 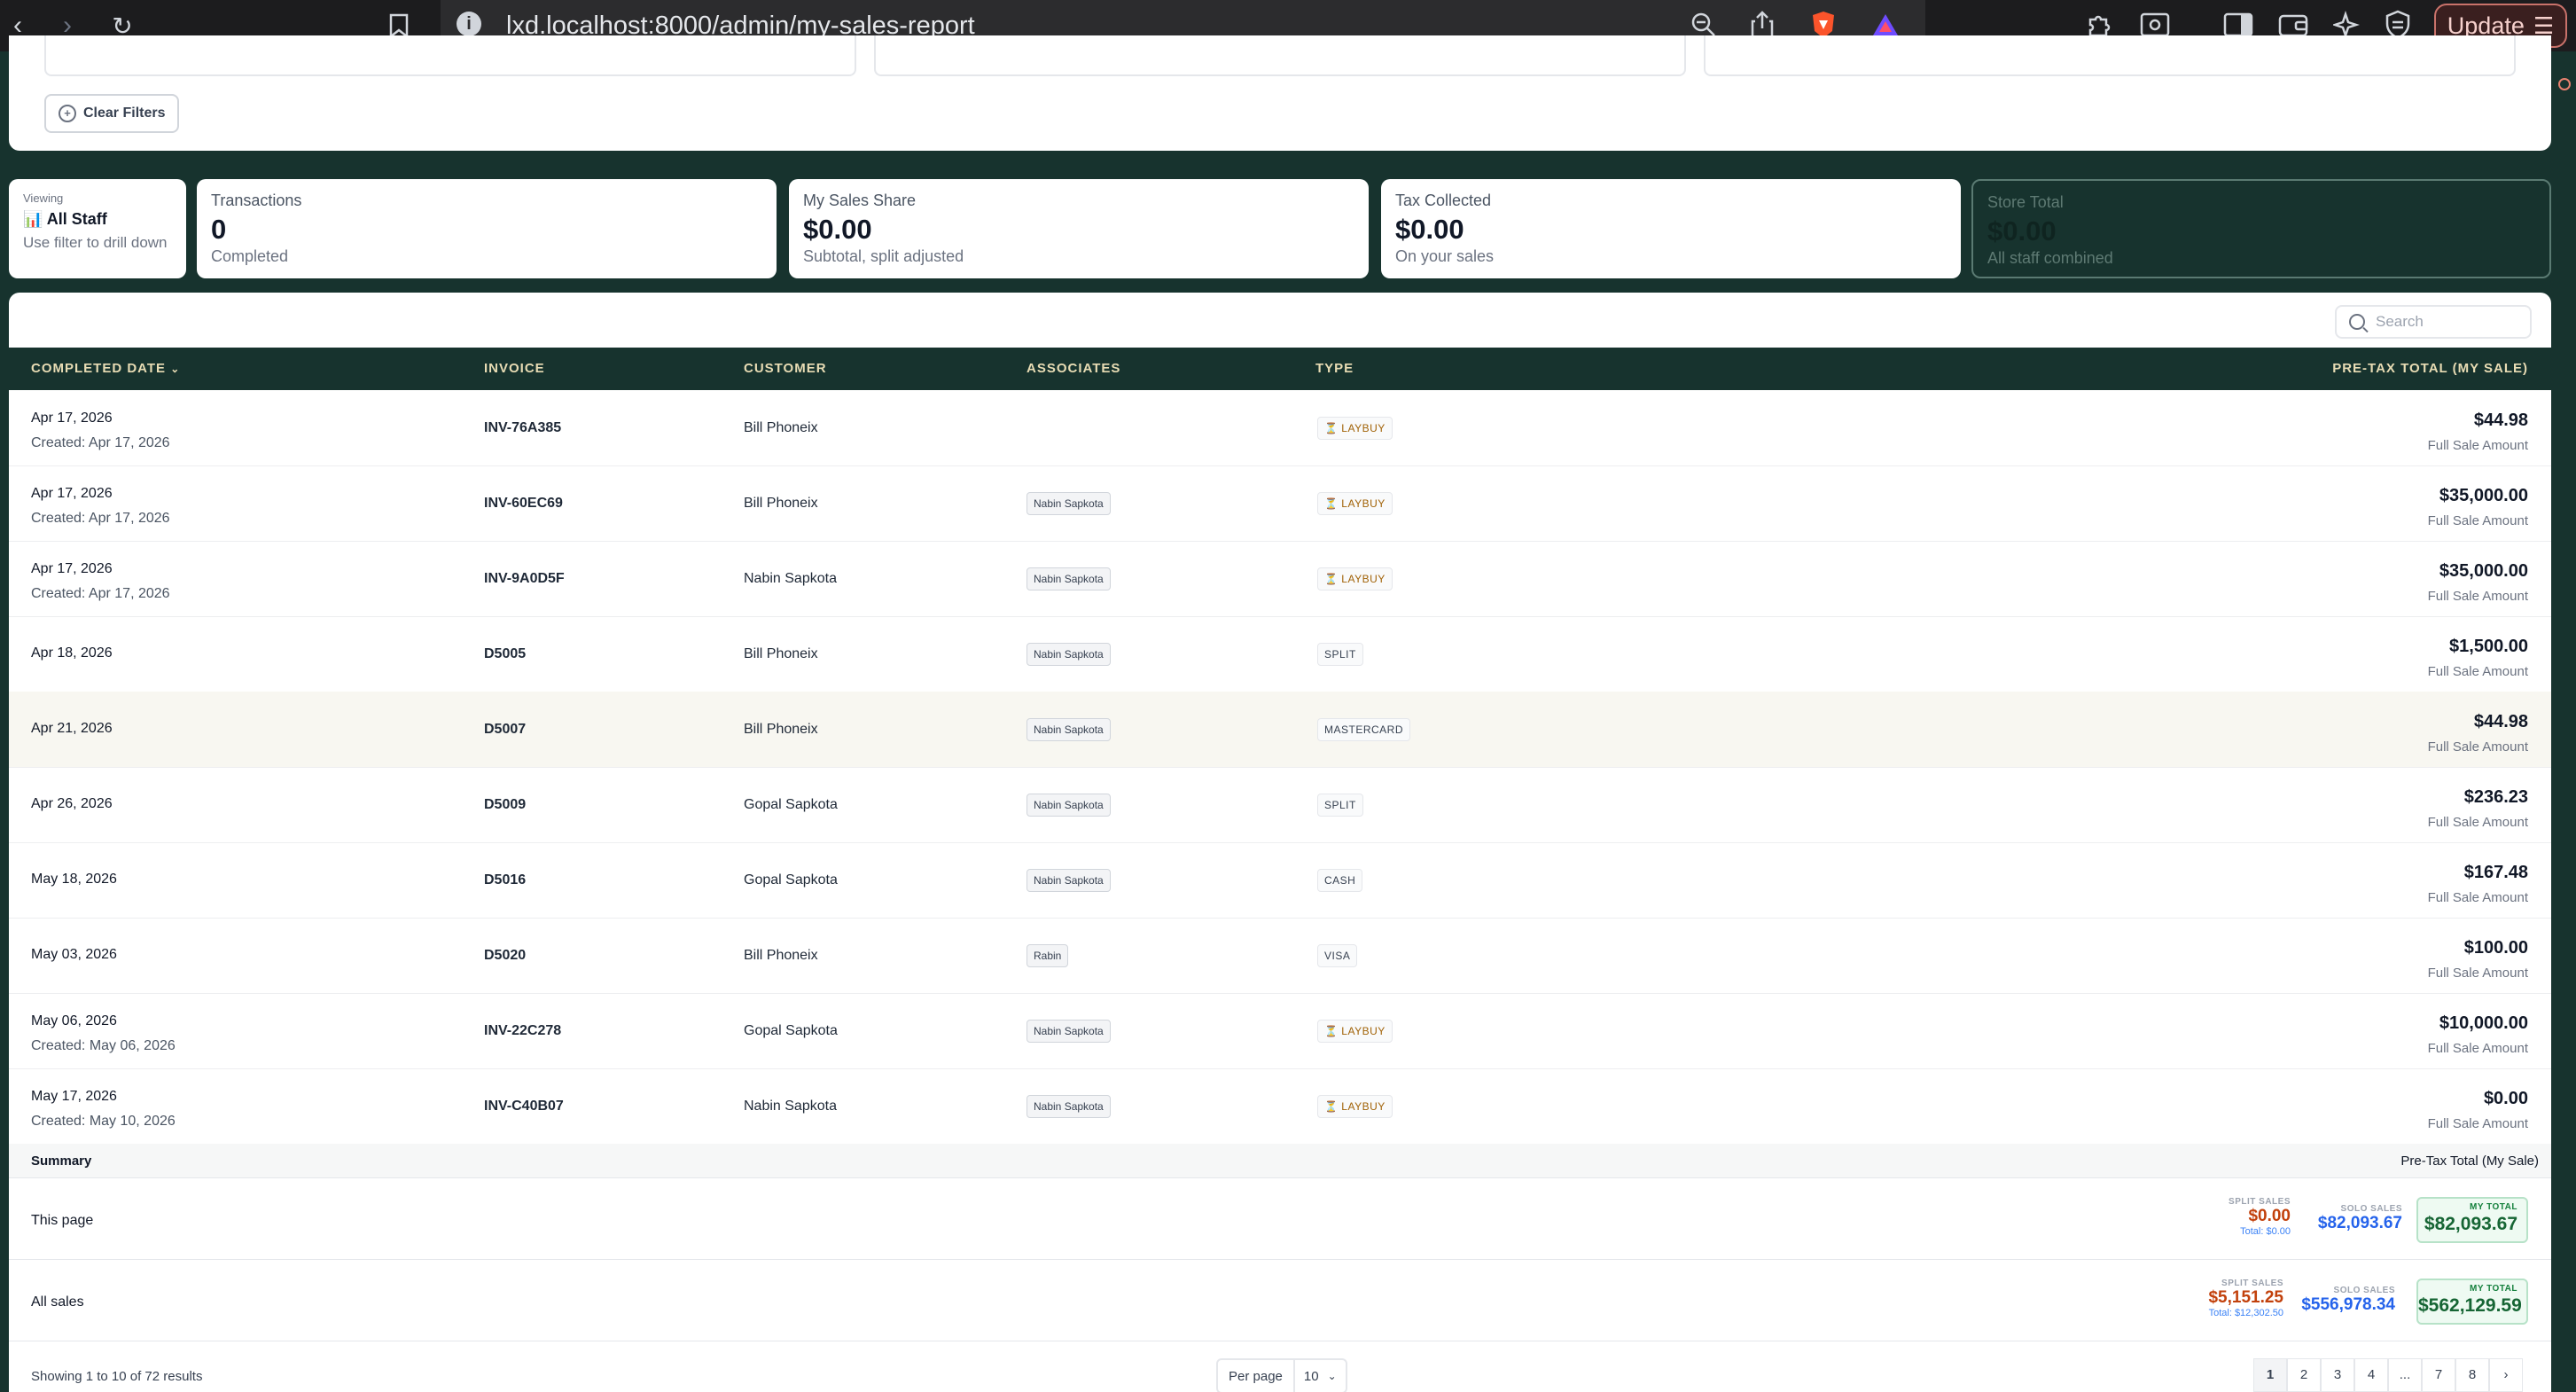 What do you see at coordinates (1340, 805) in the screenshot?
I see `payment-type-badge: SPLIT` at bounding box center [1340, 805].